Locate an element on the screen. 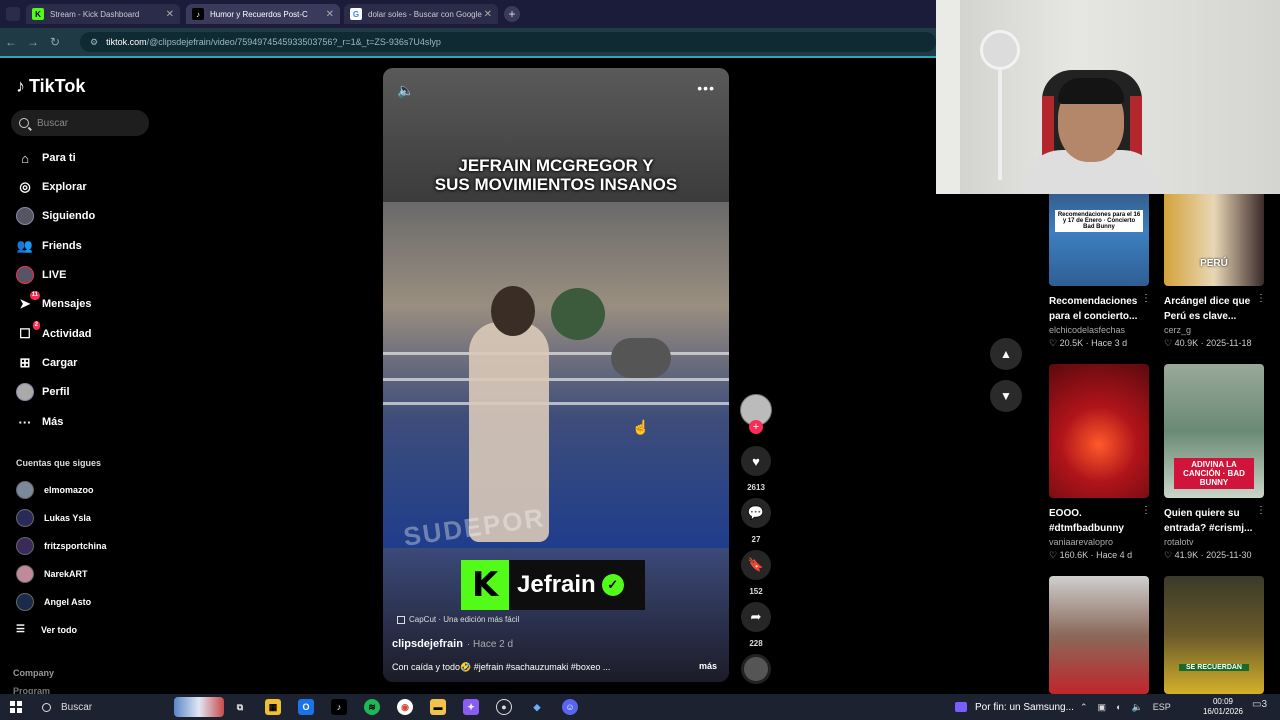 This screenshot has width=1280, height=720. video-author: clipsdejefrain · Hace 2 d is located at coordinates (452, 644).